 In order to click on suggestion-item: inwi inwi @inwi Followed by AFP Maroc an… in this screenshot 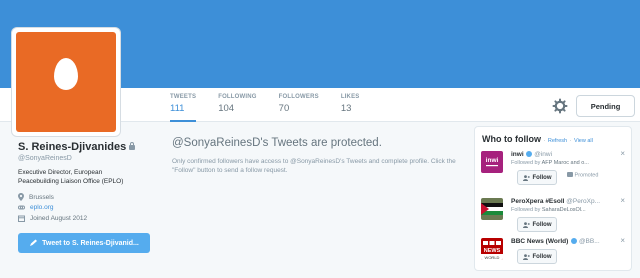, I will do `click(554, 170)`.